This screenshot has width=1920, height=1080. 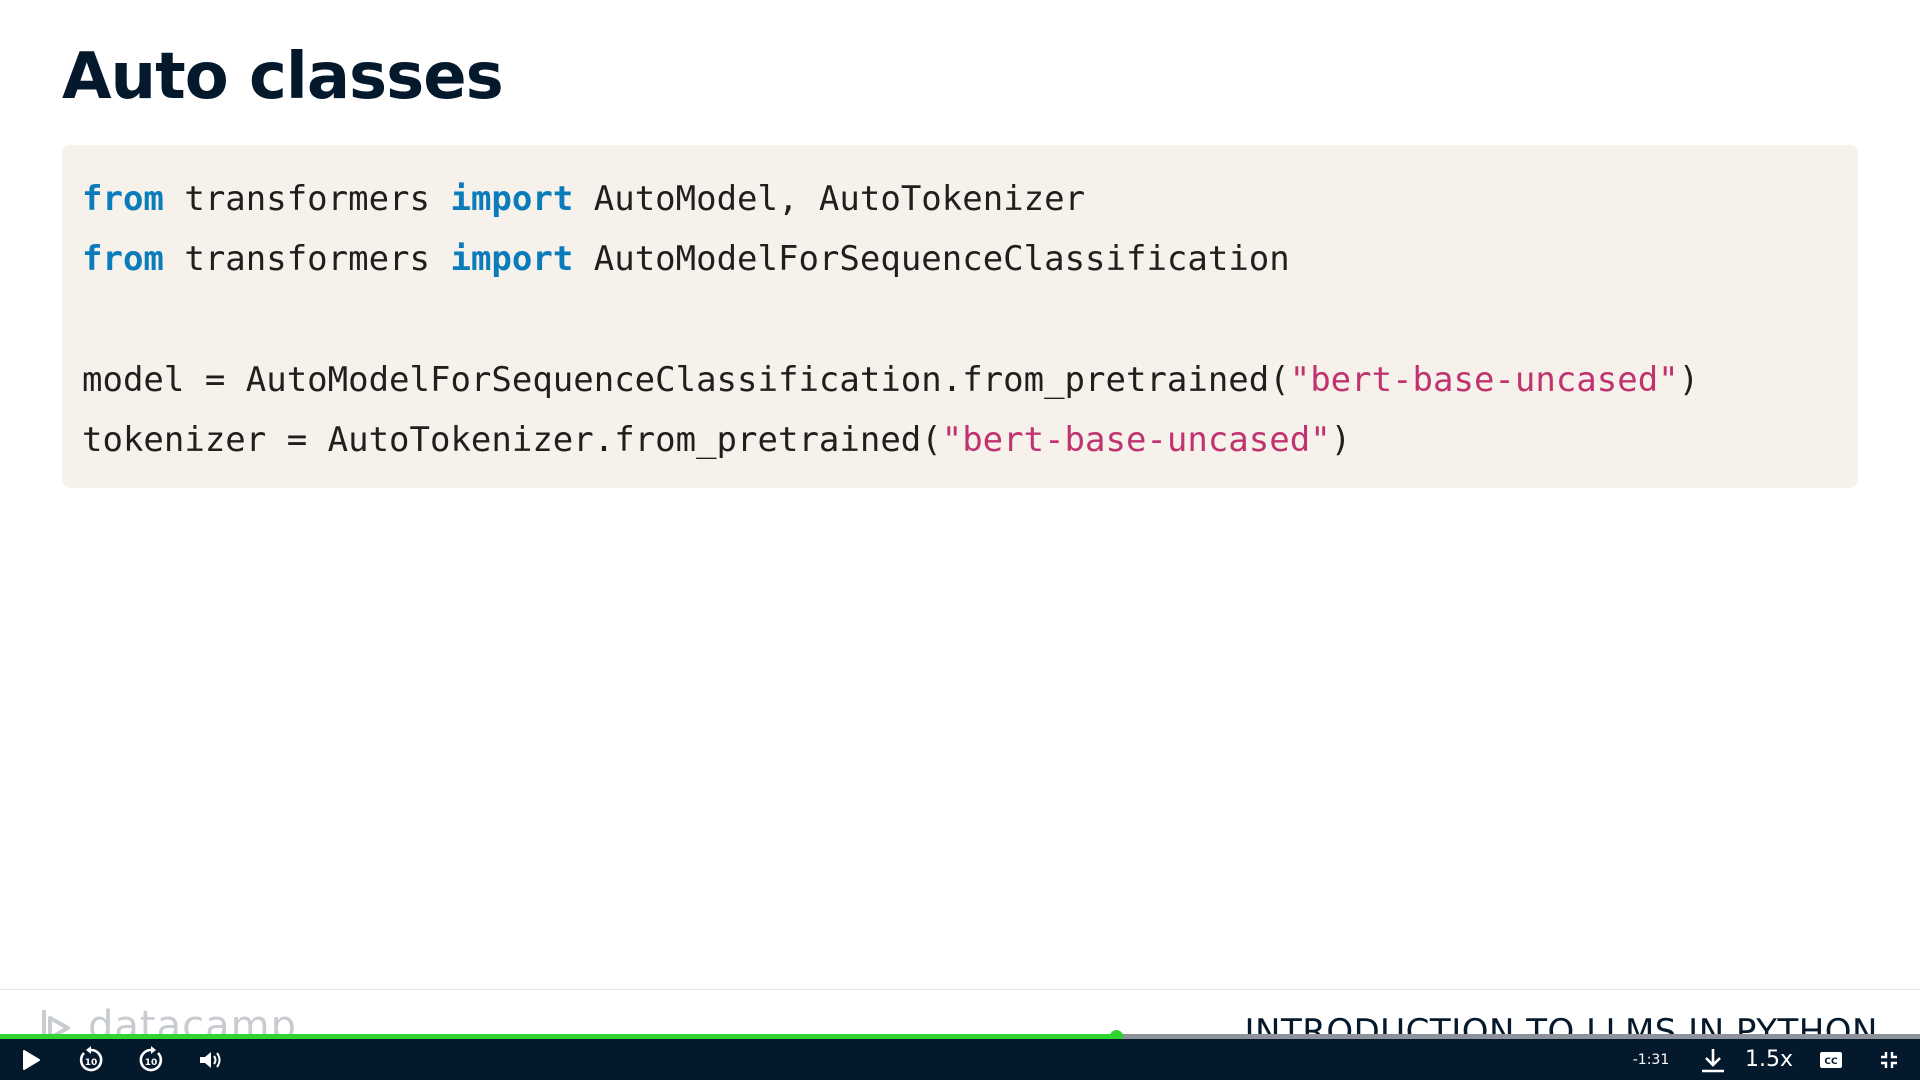 I want to click on svg-text: CC, so click(x=1831, y=1062).